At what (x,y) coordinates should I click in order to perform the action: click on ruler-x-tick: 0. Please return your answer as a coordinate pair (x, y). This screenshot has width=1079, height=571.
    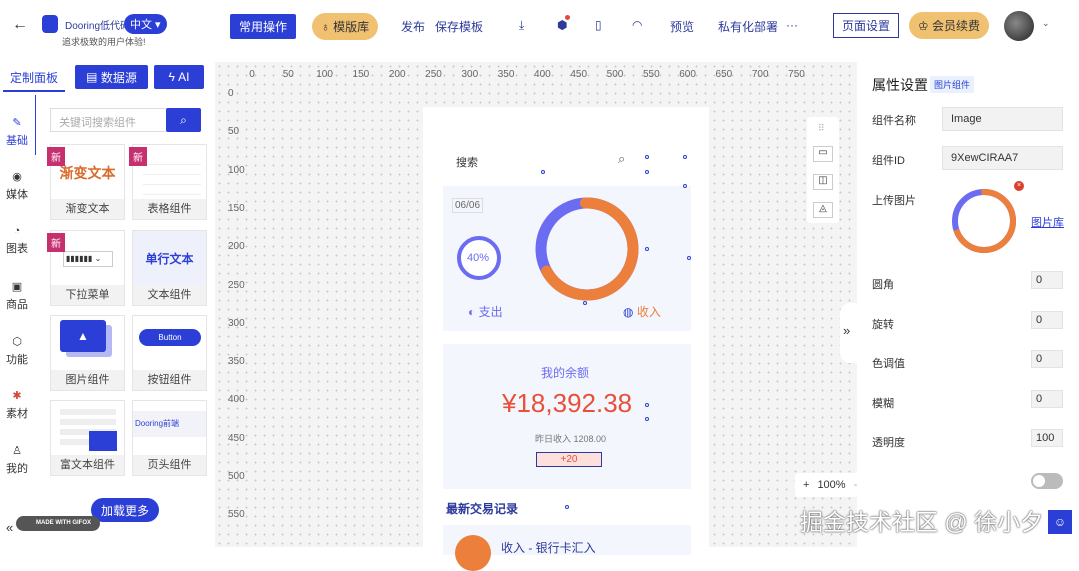
    Looking at the image, I should click on (252, 74).